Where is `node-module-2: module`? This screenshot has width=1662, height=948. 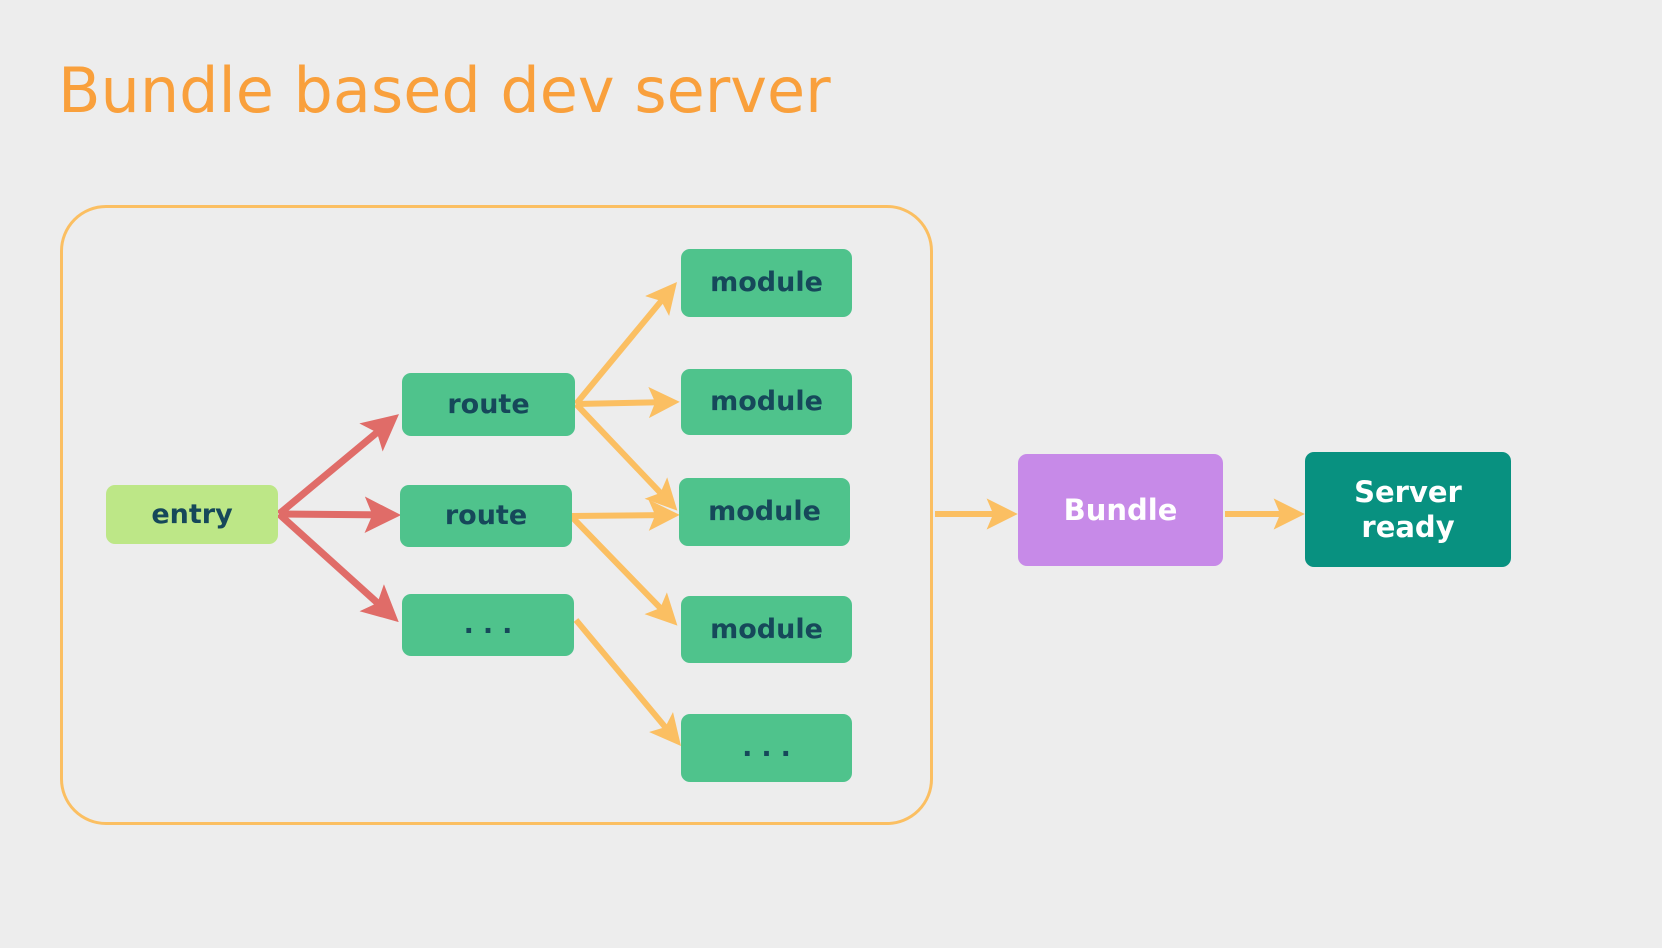 node-module-2: module is located at coordinates (766, 402).